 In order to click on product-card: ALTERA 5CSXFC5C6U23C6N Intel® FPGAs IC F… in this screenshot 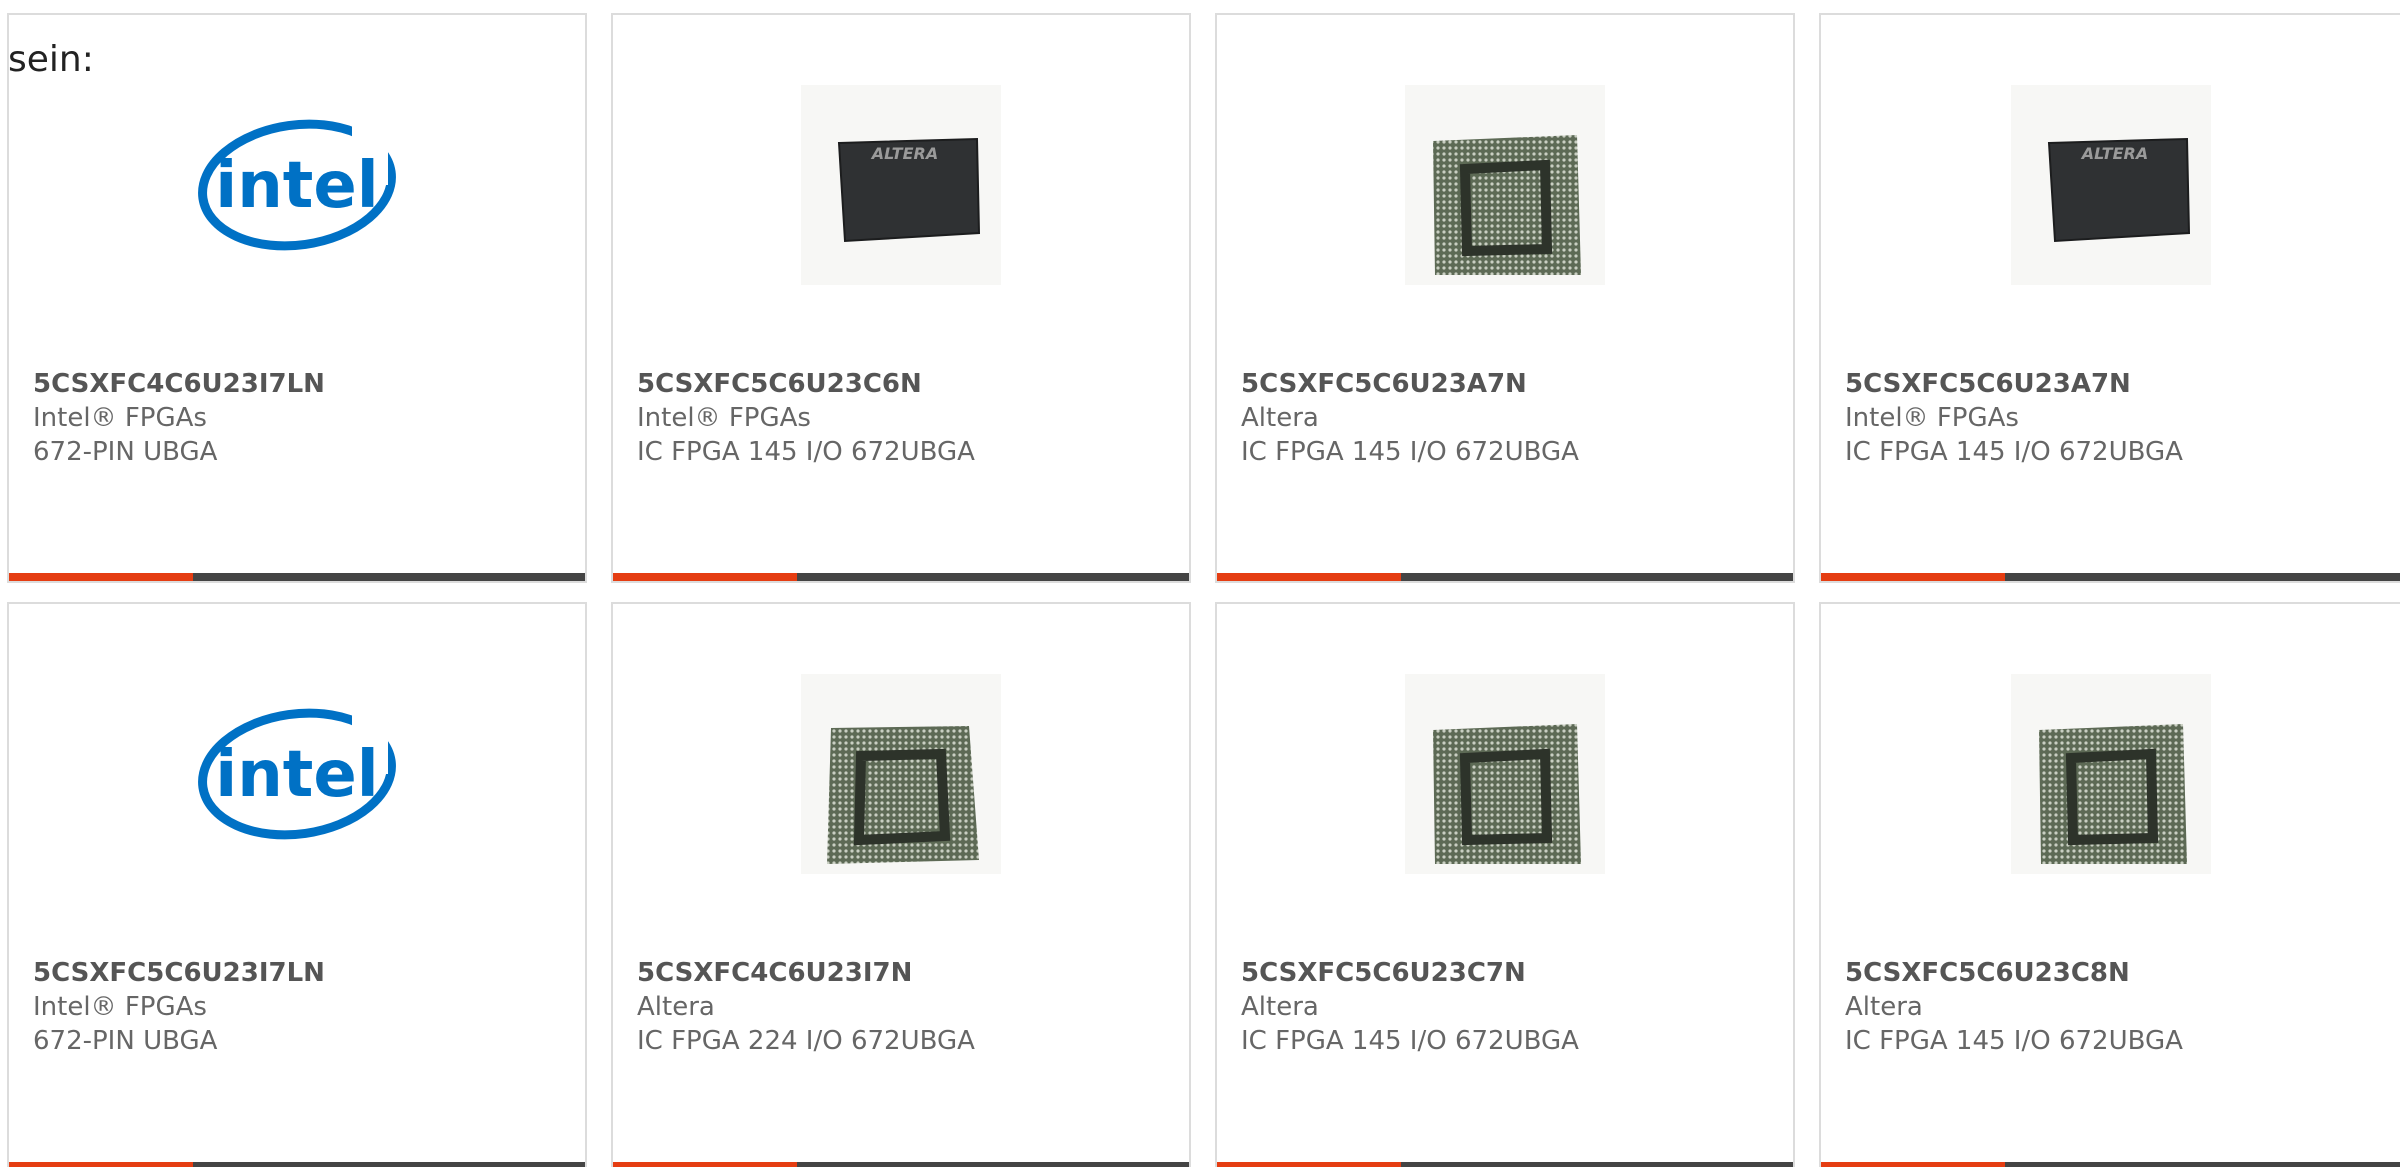, I will do `click(901, 298)`.